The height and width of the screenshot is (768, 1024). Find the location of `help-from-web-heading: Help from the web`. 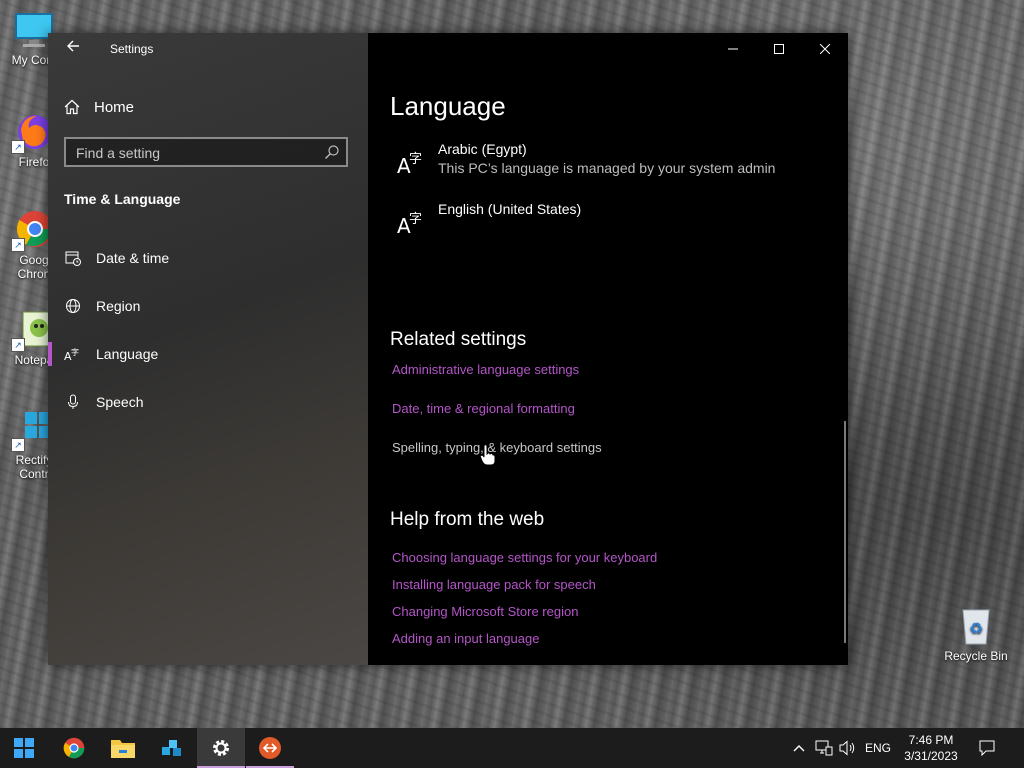

help-from-web-heading: Help from the web is located at coordinates (467, 519).